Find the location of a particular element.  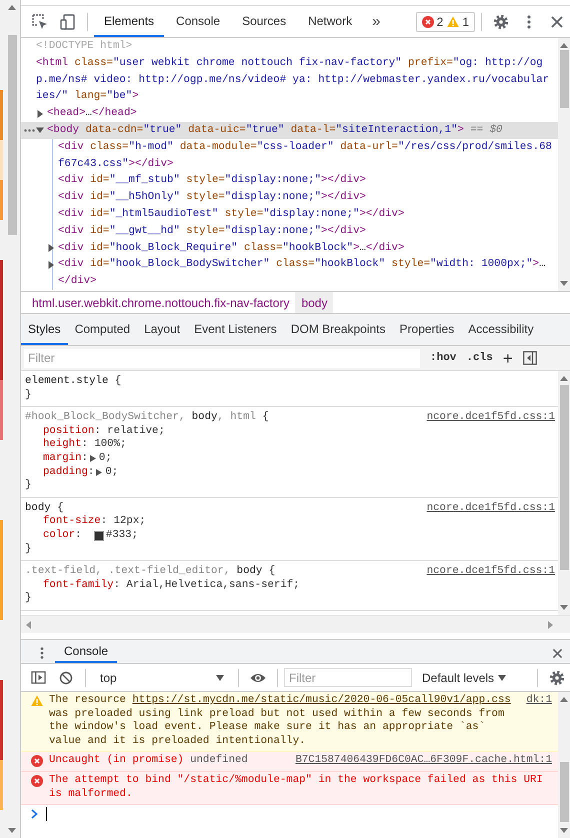

more-dots-icon is located at coordinates (29, 130).